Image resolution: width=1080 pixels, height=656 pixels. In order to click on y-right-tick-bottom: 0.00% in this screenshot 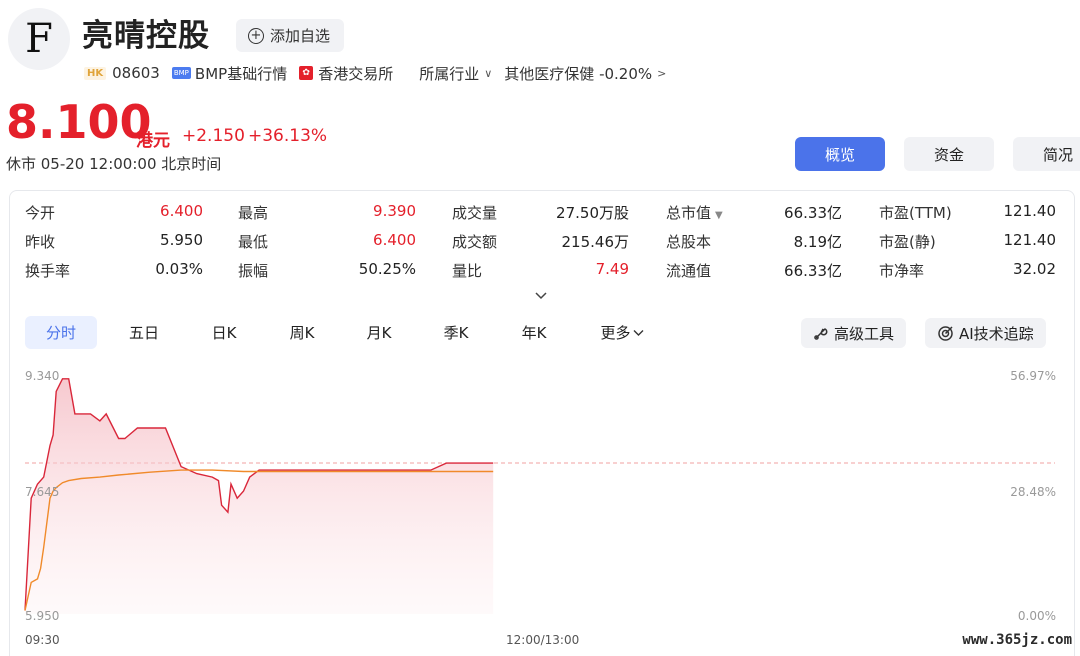, I will do `click(1036, 616)`.